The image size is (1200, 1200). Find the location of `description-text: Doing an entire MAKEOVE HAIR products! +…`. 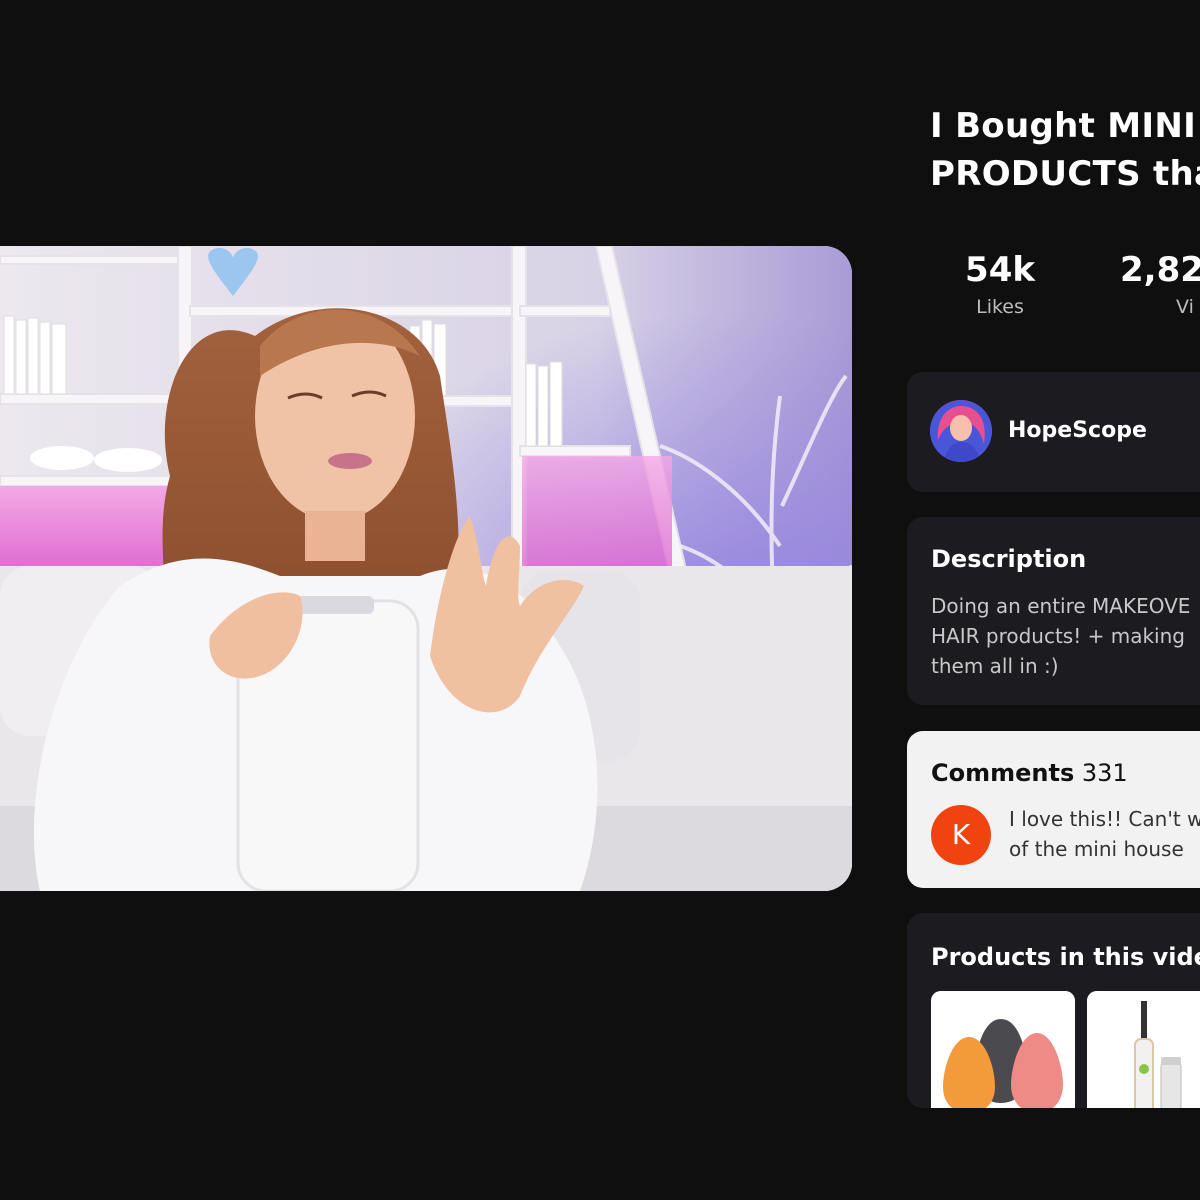

description-text: Doing an entire MAKEOVE HAIR products! +… is located at coordinates (1061, 636).